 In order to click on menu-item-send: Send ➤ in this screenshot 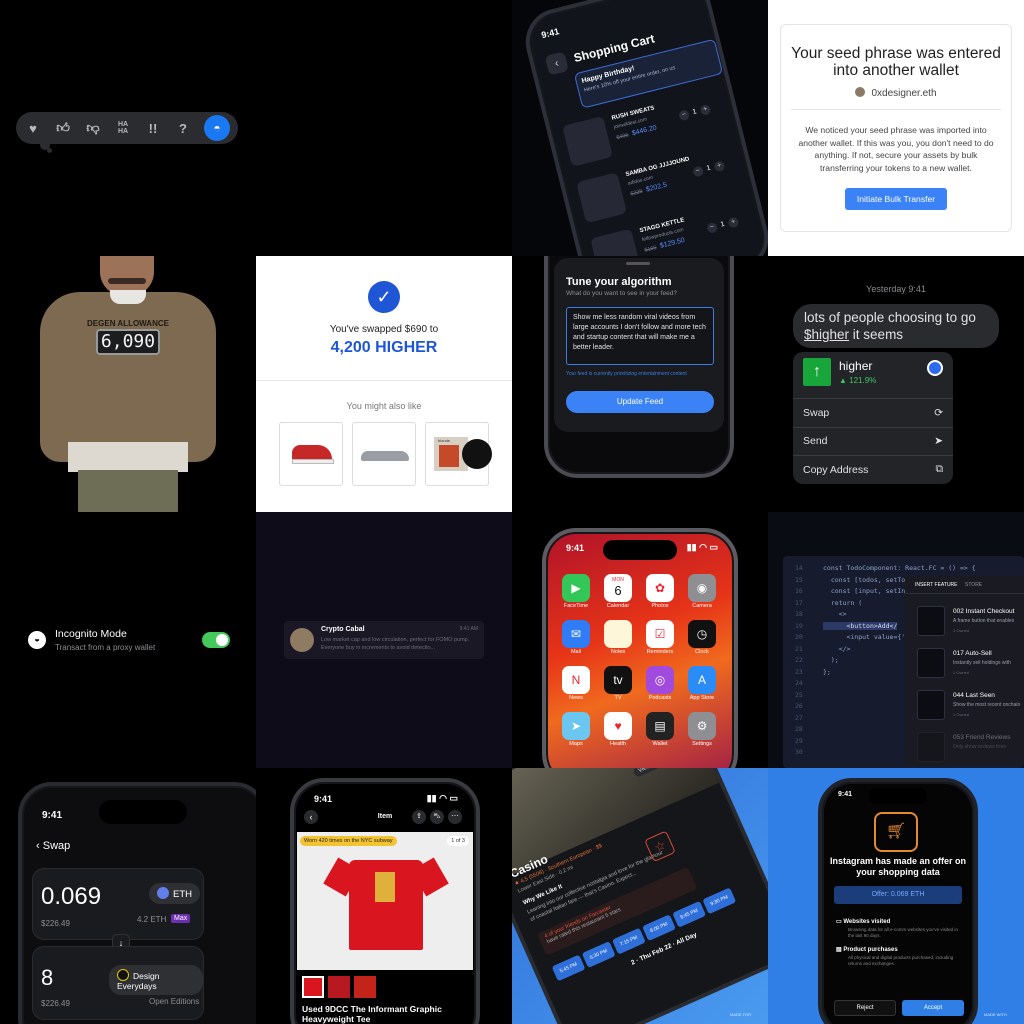, I will do `click(873, 441)`.